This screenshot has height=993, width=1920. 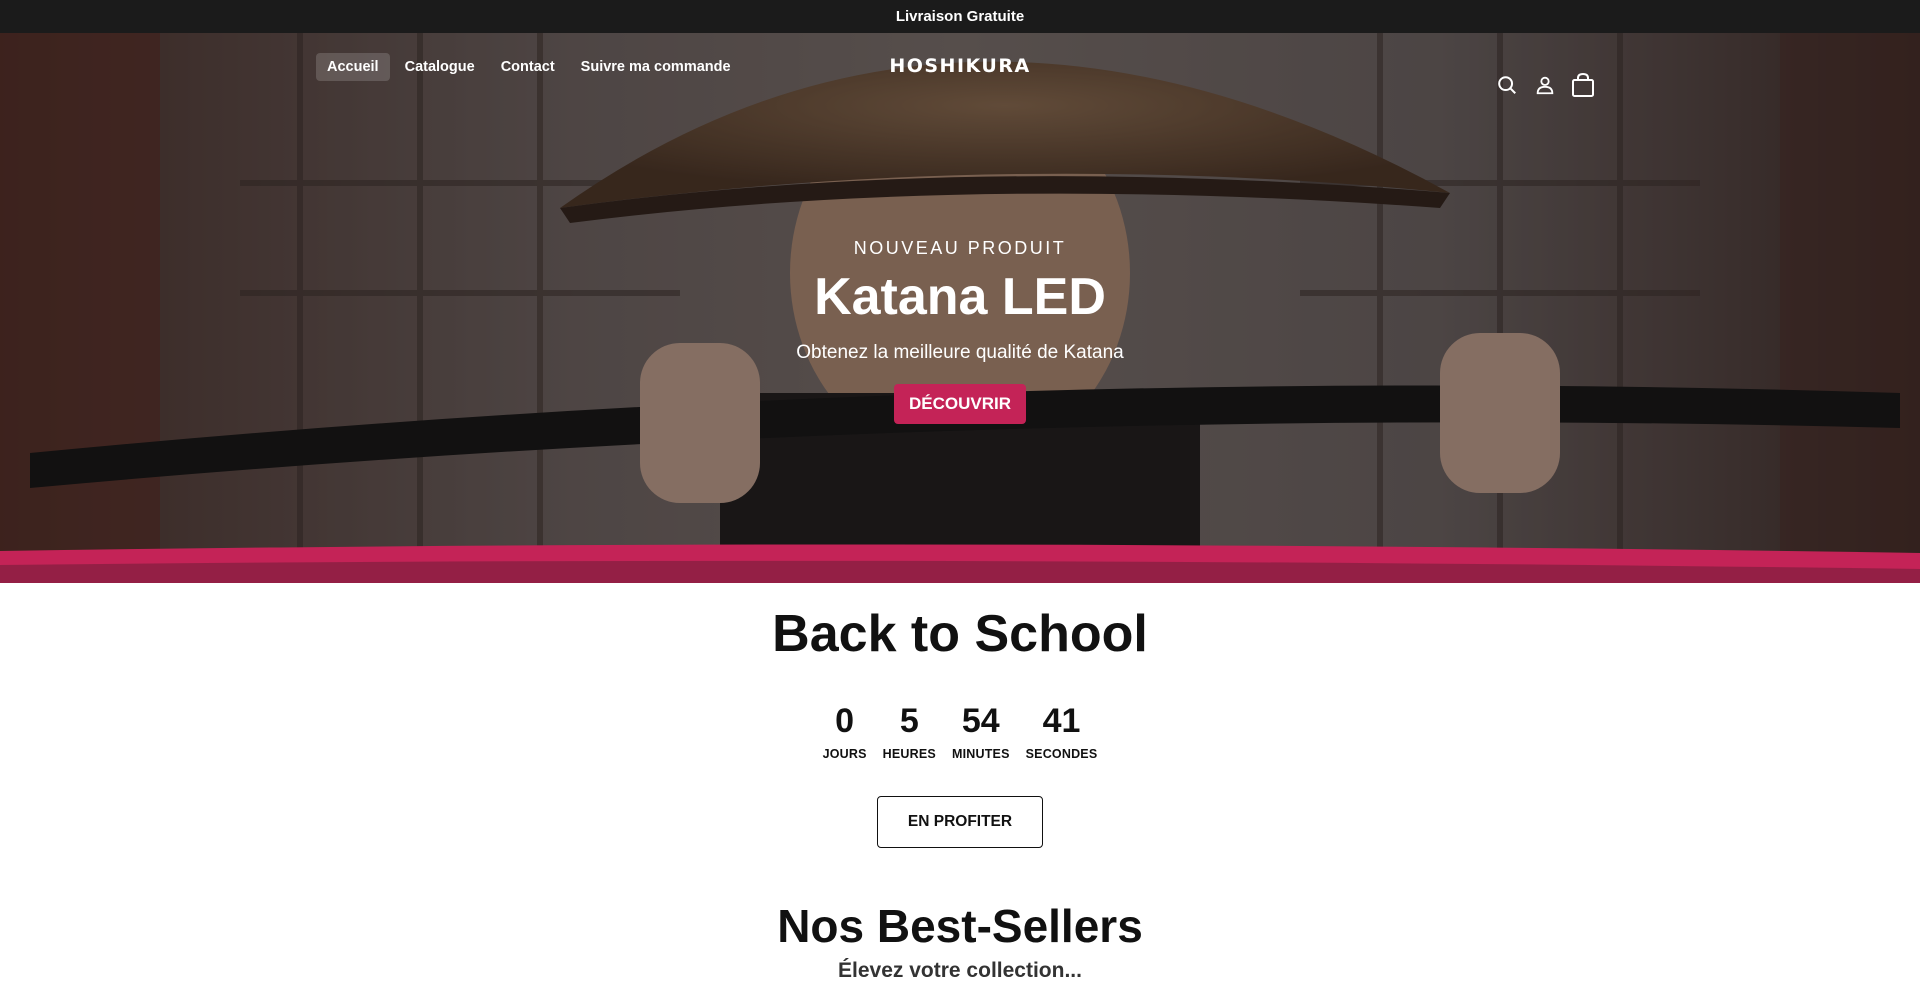 What do you see at coordinates (909, 753) in the screenshot?
I see `countdown-label: HEURES` at bounding box center [909, 753].